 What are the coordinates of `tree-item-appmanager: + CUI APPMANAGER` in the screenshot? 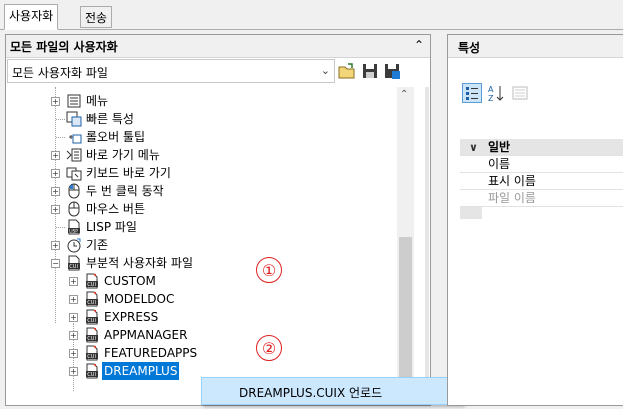 It's located at (197, 335).